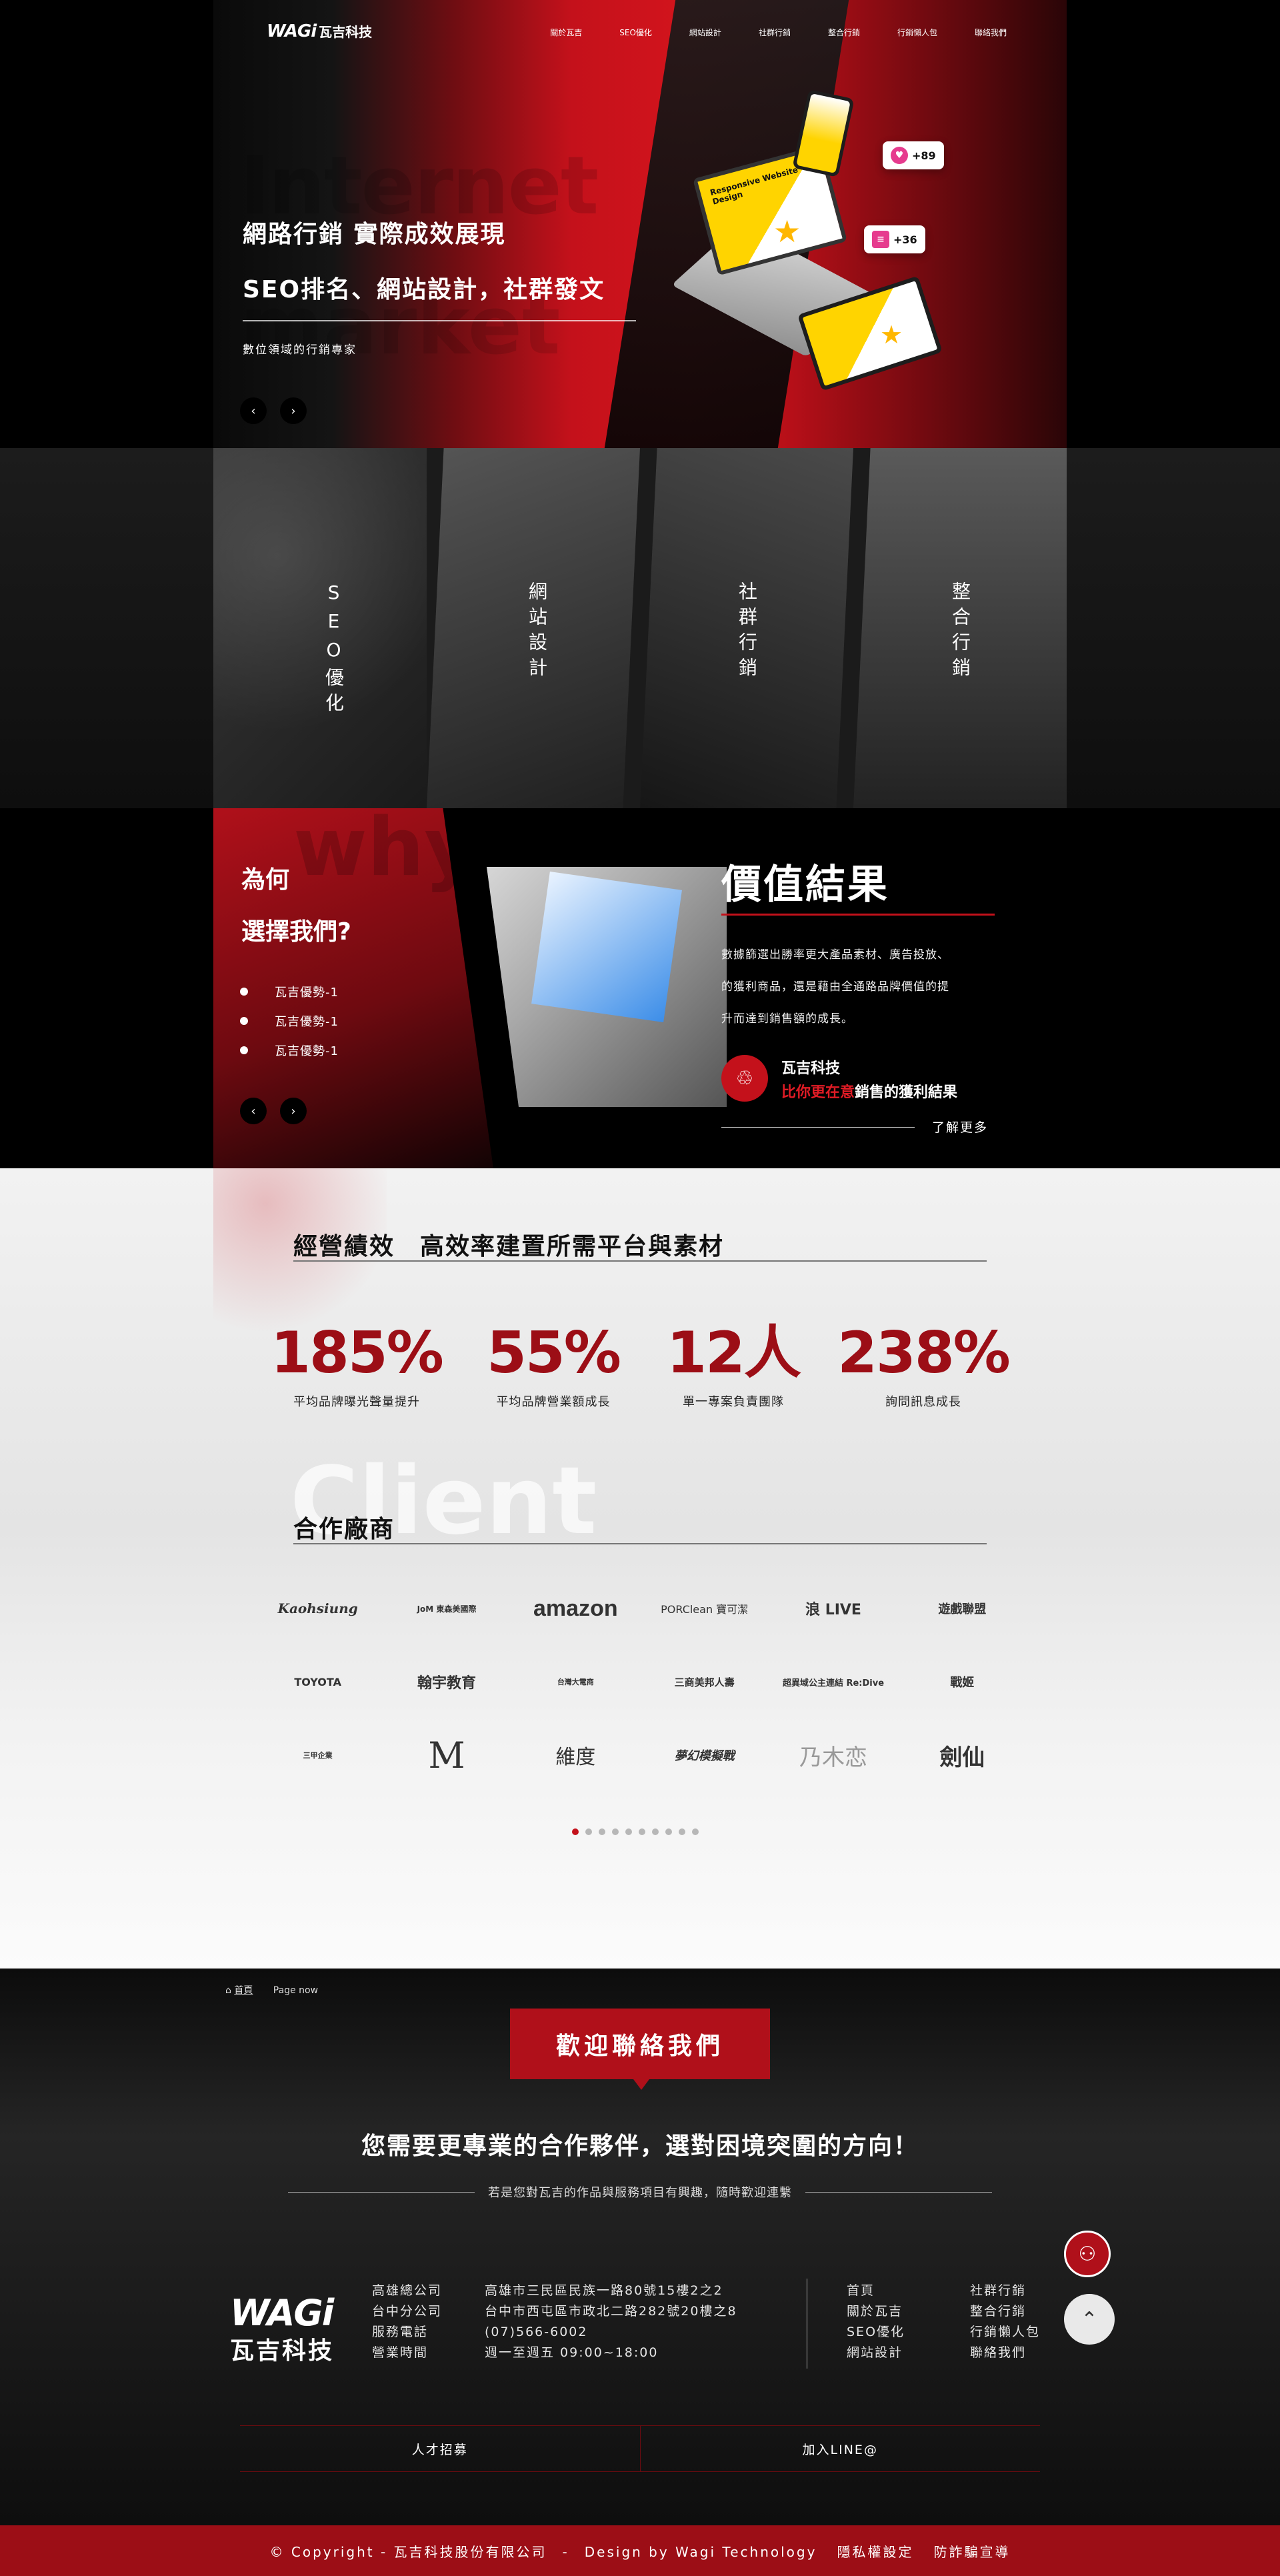 This screenshot has height=2576, width=1280. I want to click on footer-links-col2: 社群行銷 整合行銷 行銷懶人包 聯絡我們, so click(1005, 2322).